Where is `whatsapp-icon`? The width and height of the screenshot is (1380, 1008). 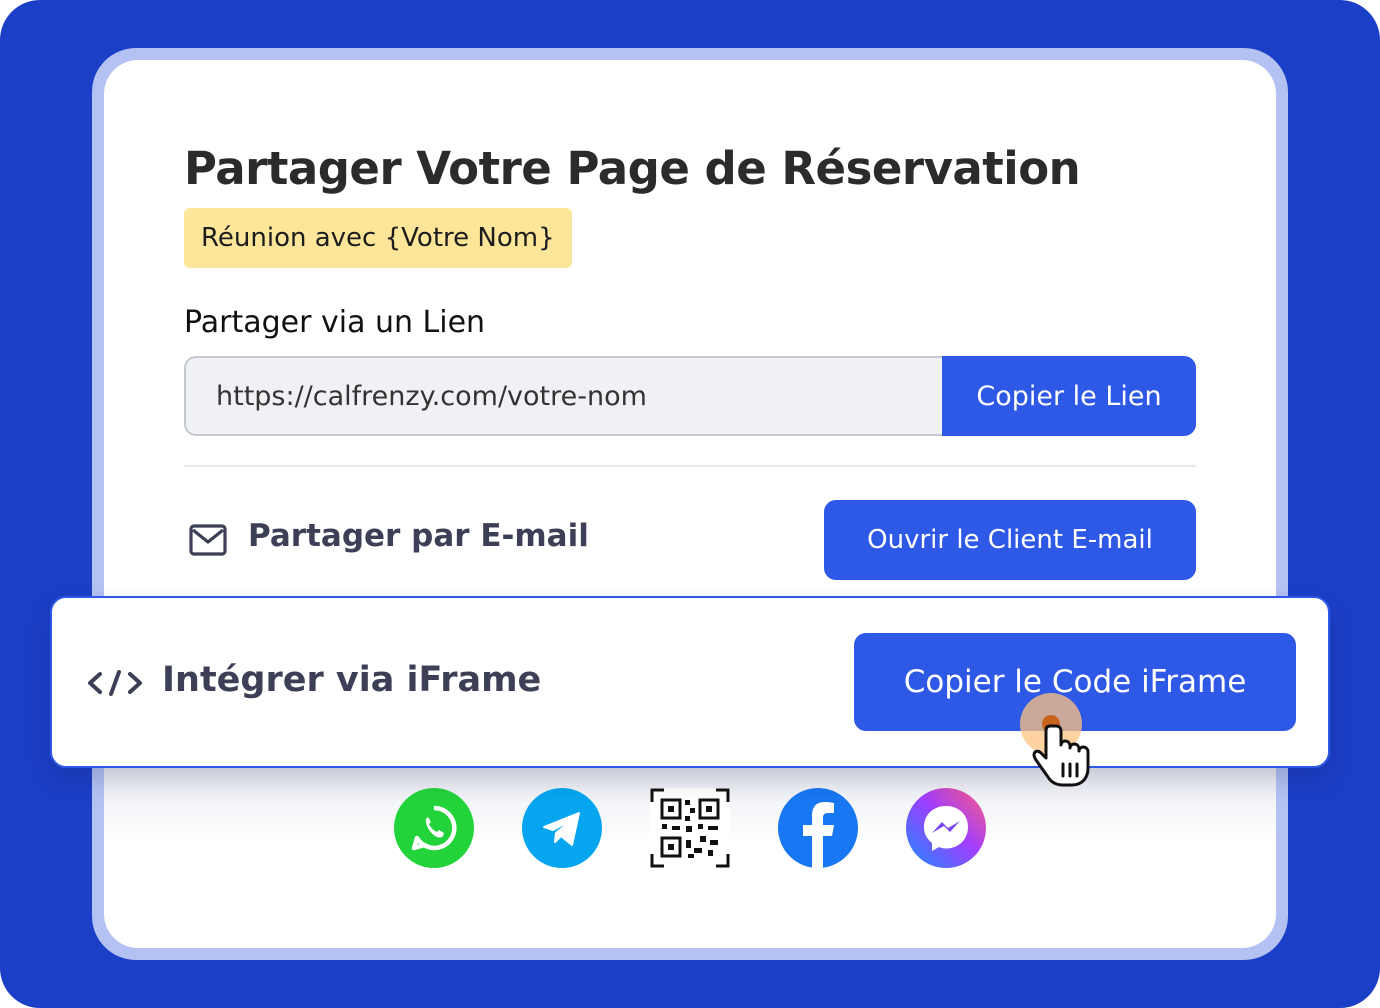
whatsapp-icon is located at coordinates (434, 828).